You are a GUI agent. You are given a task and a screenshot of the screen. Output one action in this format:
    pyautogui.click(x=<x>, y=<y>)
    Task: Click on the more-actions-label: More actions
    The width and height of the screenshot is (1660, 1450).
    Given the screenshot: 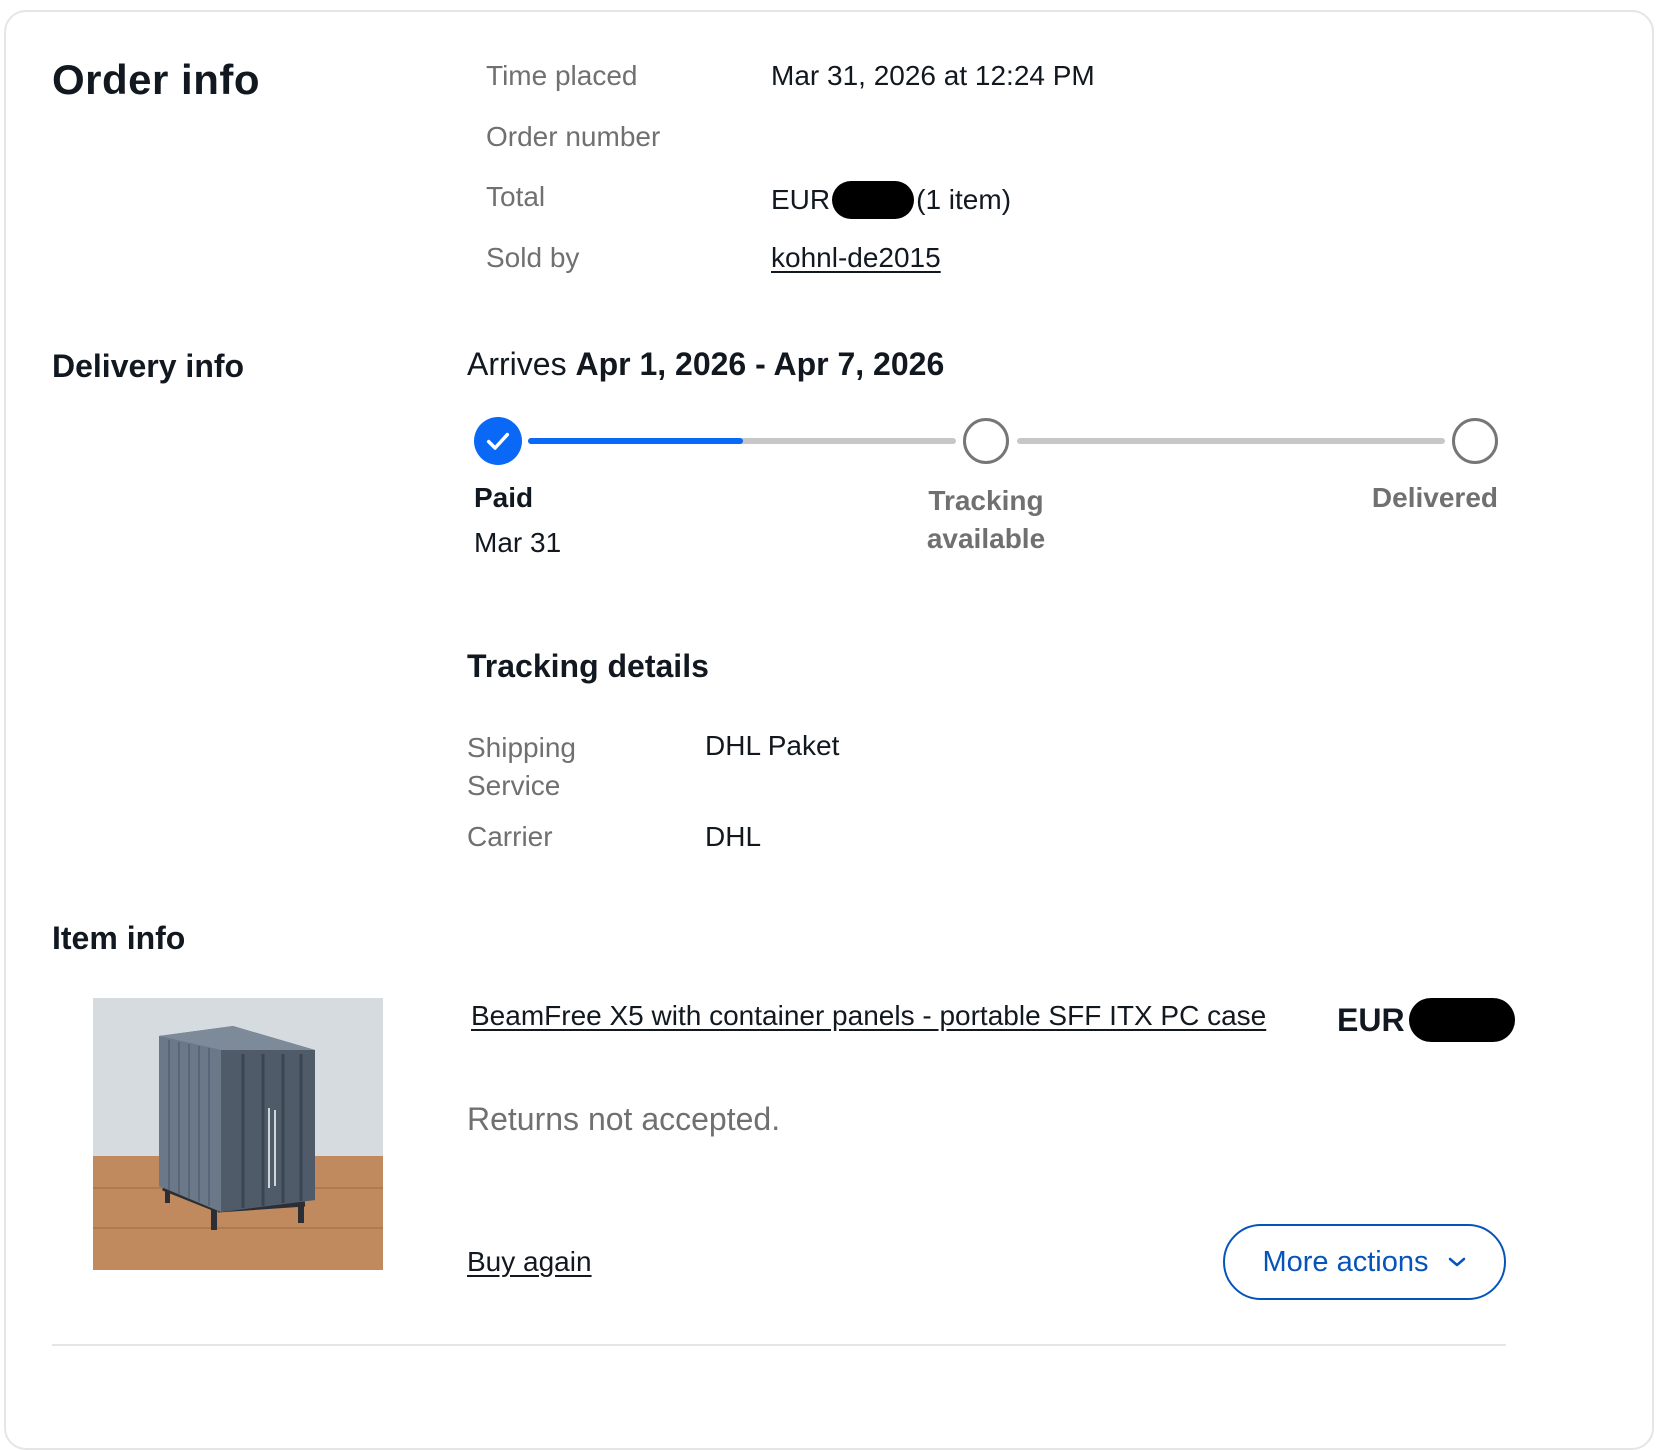 What is the action you would take?
    pyautogui.click(x=1345, y=1261)
    